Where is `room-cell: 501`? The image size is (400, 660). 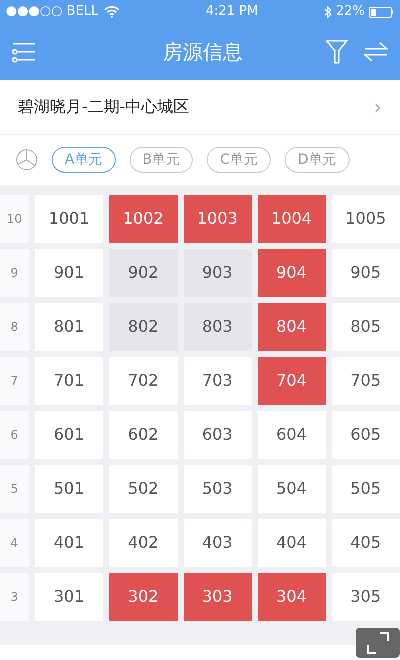
room-cell: 501 is located at coordinates (69, 489).